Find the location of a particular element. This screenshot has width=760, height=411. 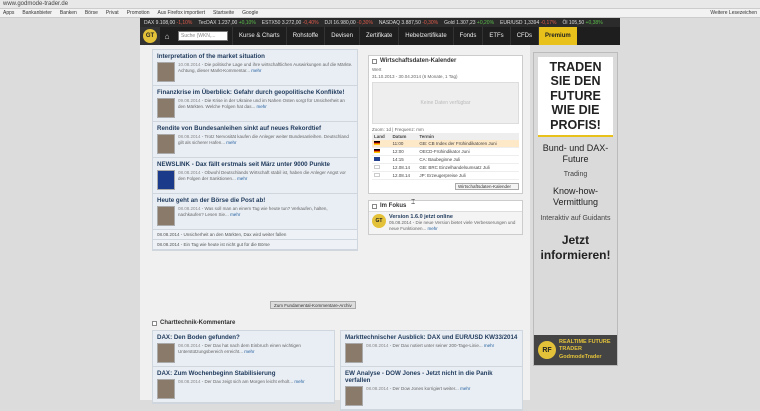

calendar-row: 12.08.14 JP: Erzeugerpreise Juli is located at coordinates (445, 175).